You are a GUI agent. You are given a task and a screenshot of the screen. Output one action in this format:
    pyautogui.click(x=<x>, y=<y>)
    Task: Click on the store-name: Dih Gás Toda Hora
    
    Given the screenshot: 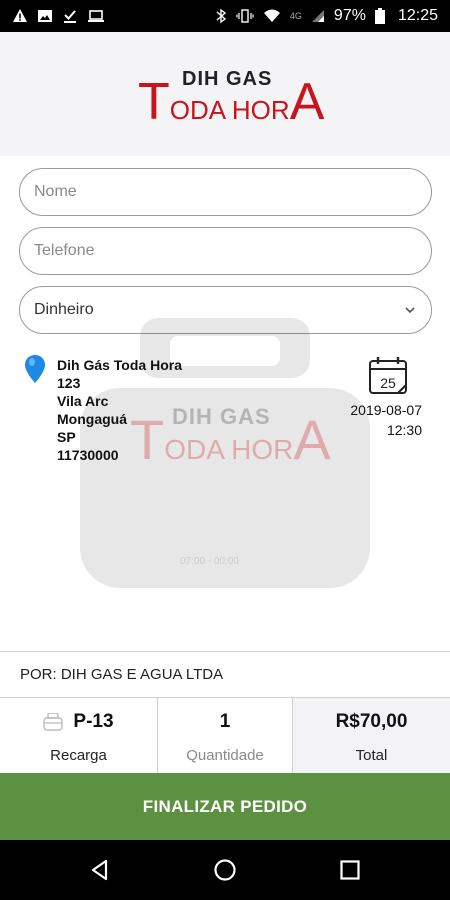 What is the action you would take?
    pyautogui.click(x=119, y=365)
    